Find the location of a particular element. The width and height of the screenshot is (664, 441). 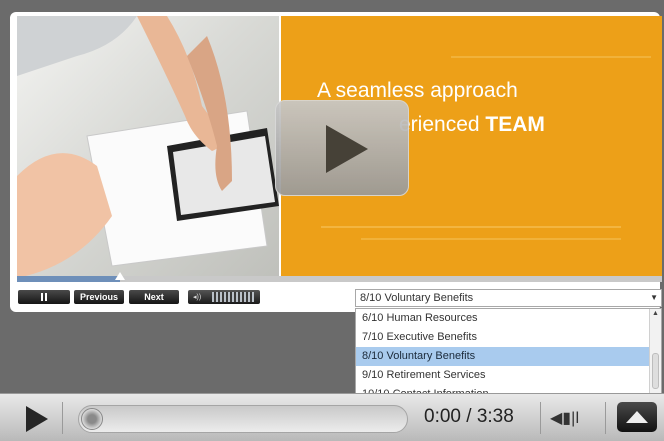

eject-icon is located at coordinates (637, 417).